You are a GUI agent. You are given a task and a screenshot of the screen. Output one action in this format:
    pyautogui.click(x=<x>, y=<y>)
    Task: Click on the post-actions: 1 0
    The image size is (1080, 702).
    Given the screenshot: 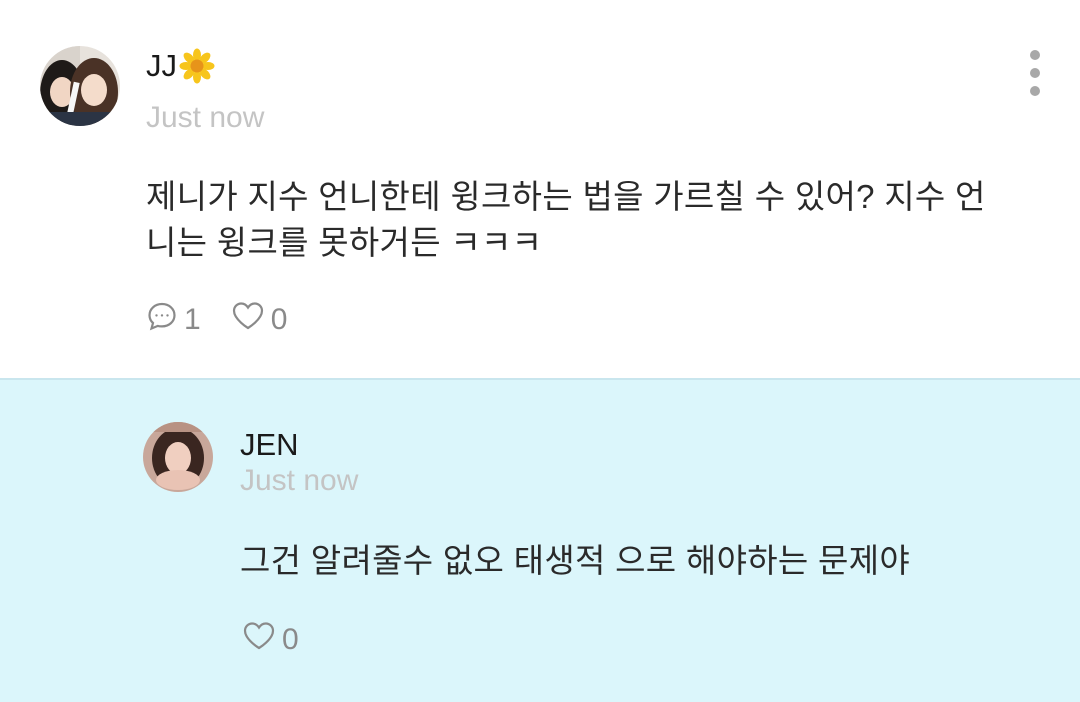 What is the action you would take?
    pyautogui.click(x=231, y=320)
    